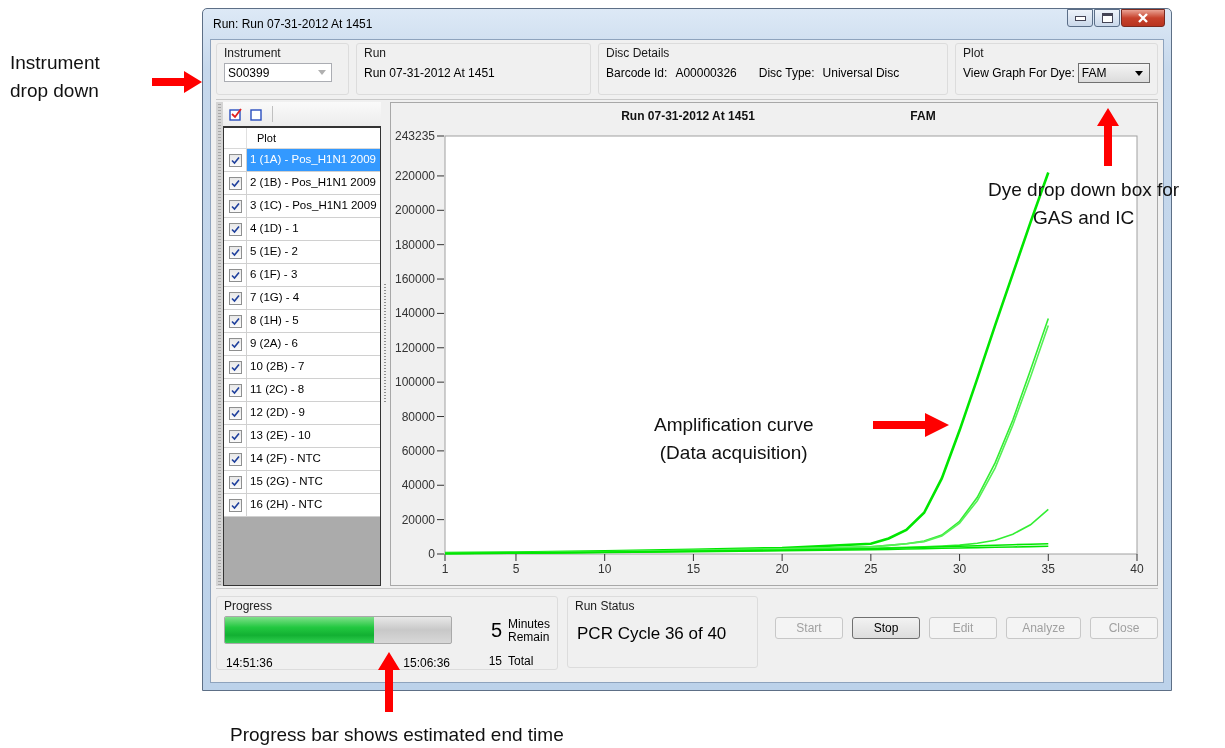 The width and height of the screenshot is (1225, 748). What do you see at coordinates (418, 450) in the screenshot?
I see `y-tick-label: 60000` at bounding box center [418, 450].